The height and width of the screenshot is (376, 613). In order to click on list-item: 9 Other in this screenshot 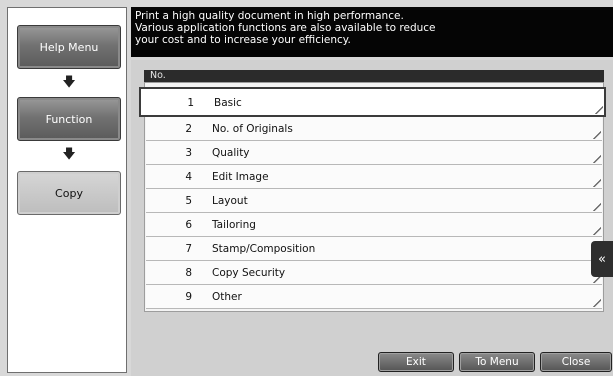, I will do `click(374, 297)`.